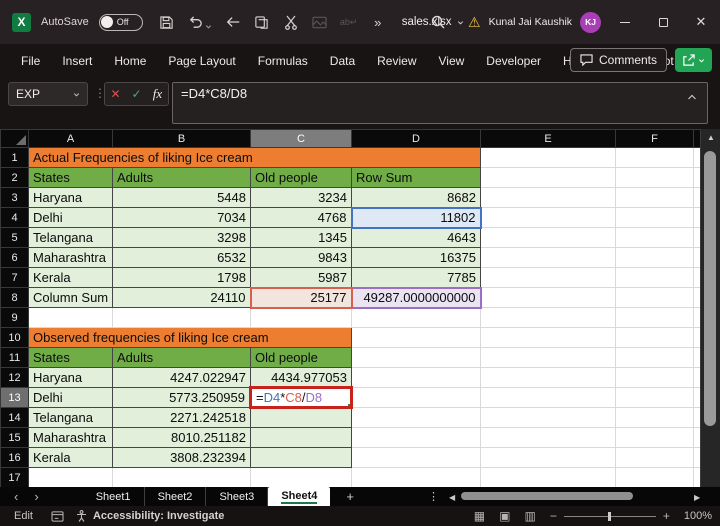 The width and height of the screenshot is (720, 526). I want to click on cell-A15: Maharashtra, so click(70, 437).